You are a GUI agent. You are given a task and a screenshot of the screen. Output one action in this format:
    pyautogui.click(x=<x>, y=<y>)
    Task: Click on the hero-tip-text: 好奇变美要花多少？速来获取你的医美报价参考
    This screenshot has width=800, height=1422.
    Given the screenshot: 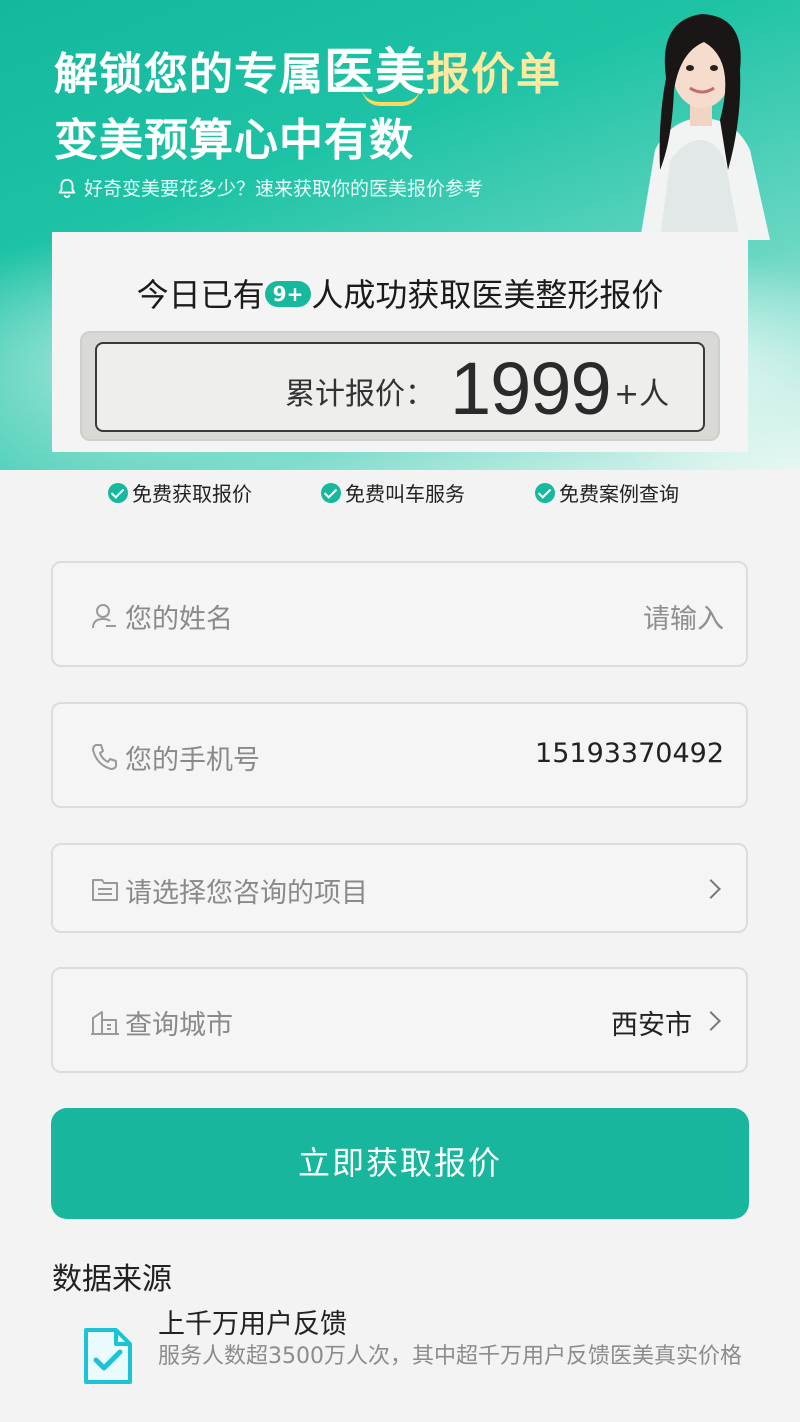 What is the action you would take?
    pyautogui.click(x=284, y=189)
    